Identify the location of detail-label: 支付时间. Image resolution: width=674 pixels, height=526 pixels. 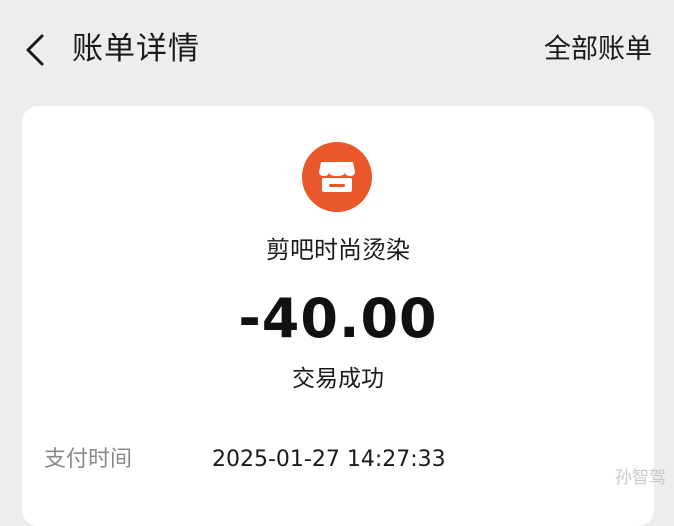
(88, 459).